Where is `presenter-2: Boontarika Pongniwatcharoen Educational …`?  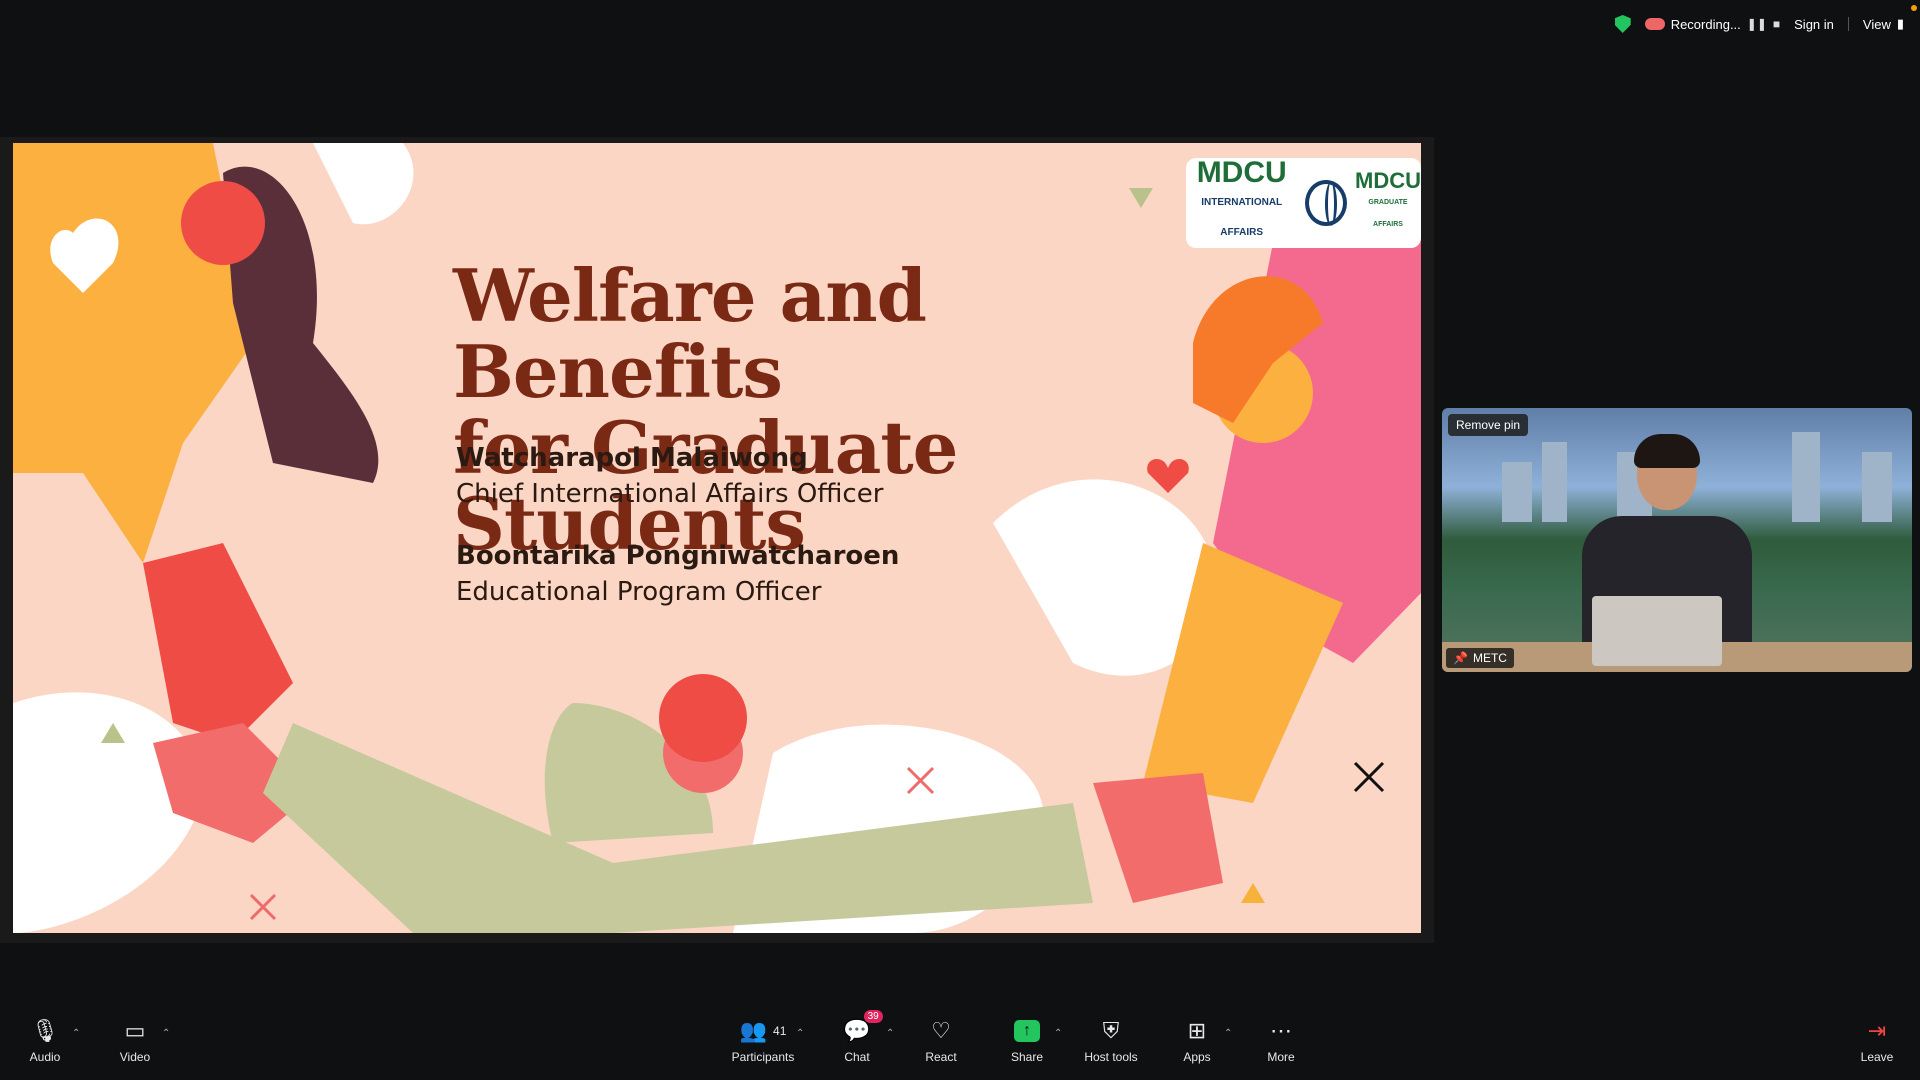 presenter-2: Boontarika Pongniwatcharoen Educational … is located at coordinates (677, 574).